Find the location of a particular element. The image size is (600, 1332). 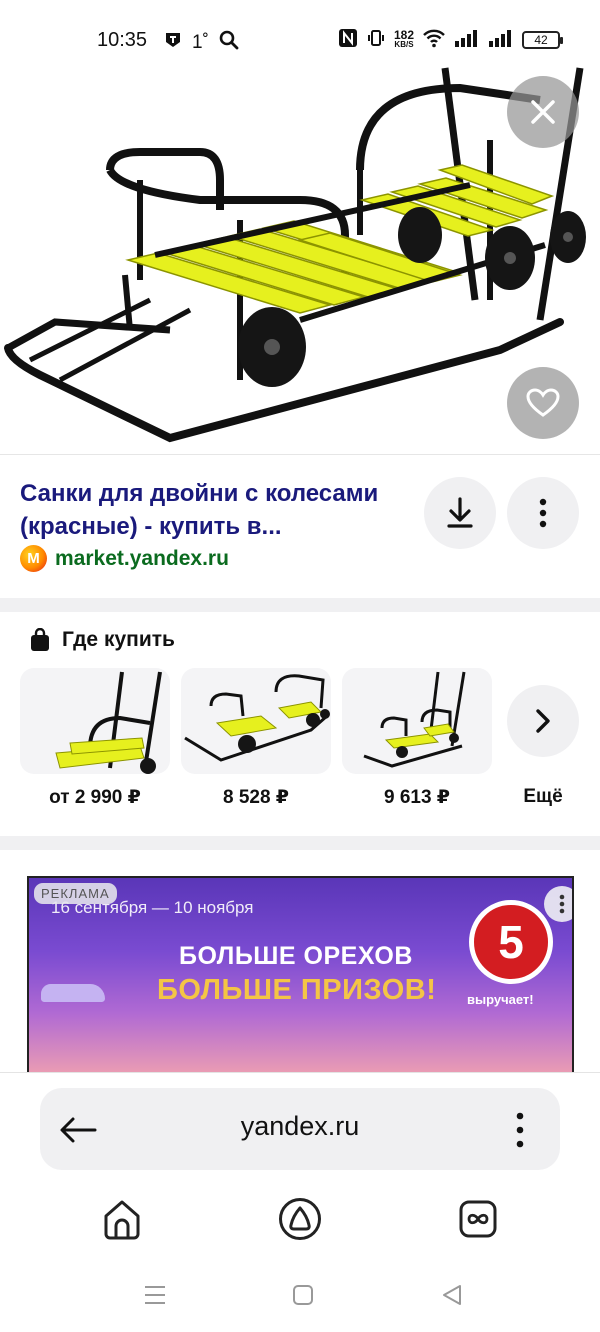

ad-headline: БОЛЬШЕ ПРИЗОВ! is located at coordinates (297, 990).